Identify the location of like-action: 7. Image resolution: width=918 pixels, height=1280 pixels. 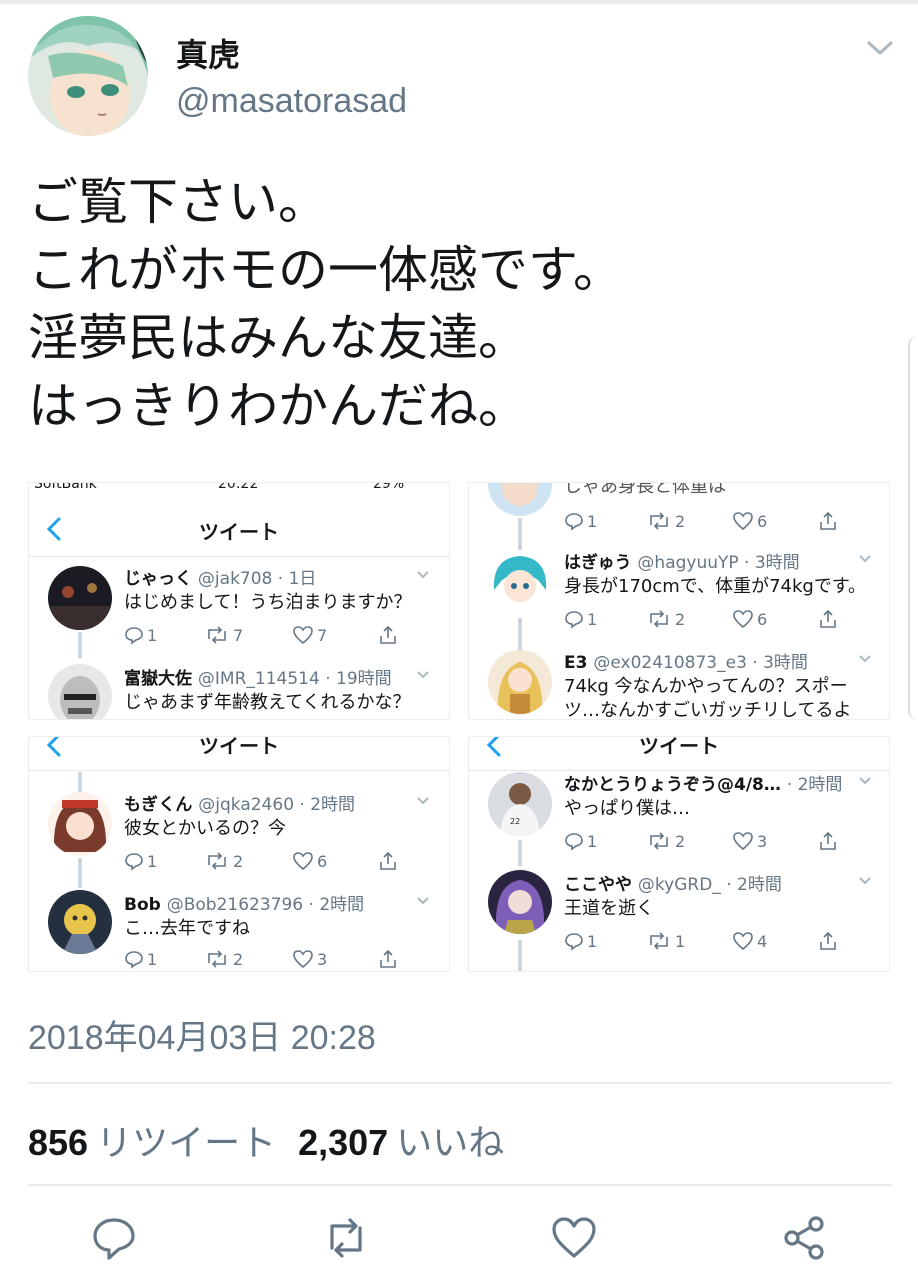
(309, 635).